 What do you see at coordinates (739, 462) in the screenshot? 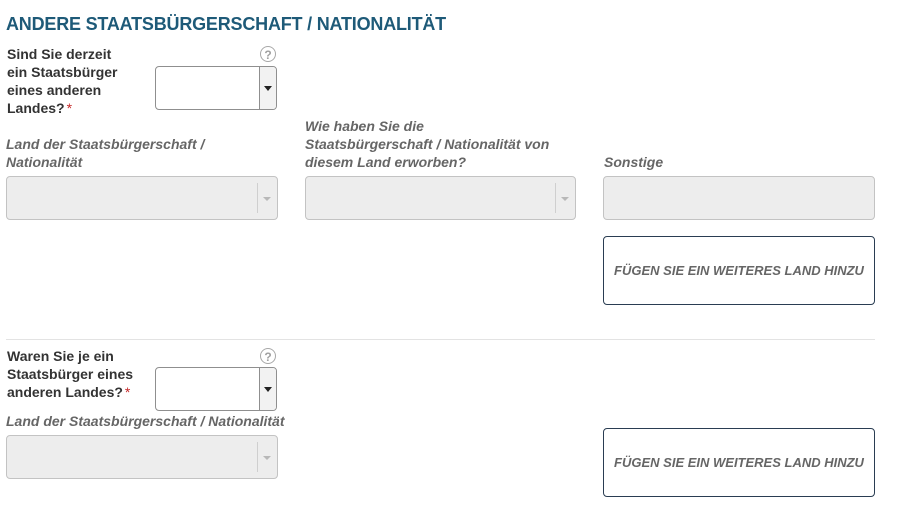
I see `add-another-past-country-button: FÜGEN SIE EIN WEITERES LAND HINZU` at bounding box center [739, 462].